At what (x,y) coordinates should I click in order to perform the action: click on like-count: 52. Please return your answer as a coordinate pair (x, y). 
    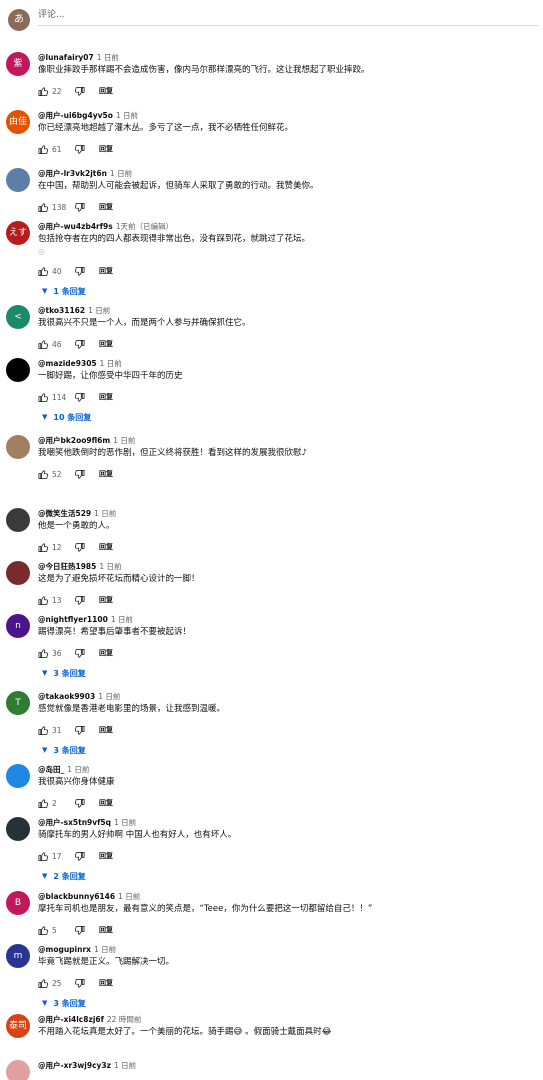
    Looking at the image, I should click on (57, 474).